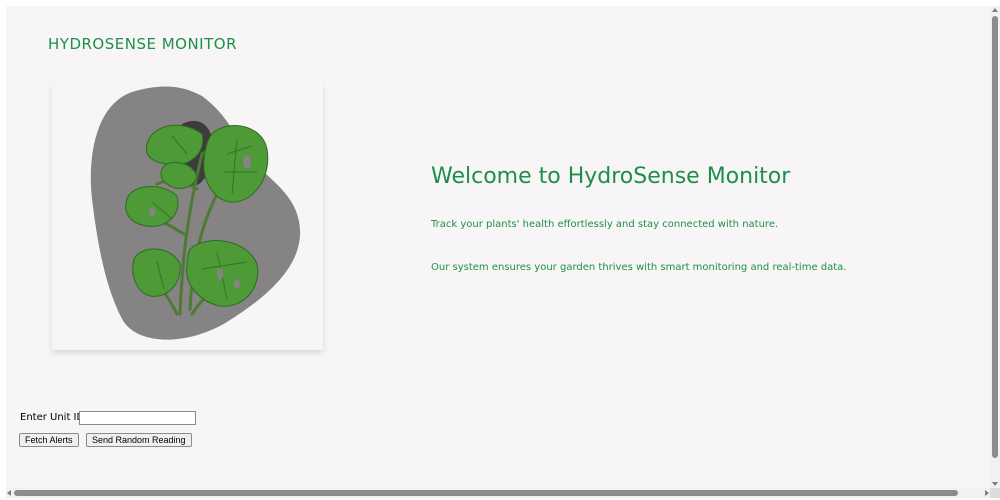 This screenshot has width=1000, height=500. What do you see at coordinates (9, 493) in the screenshot?
I see `scroll-left-icon` at bounding box center [9, 493].